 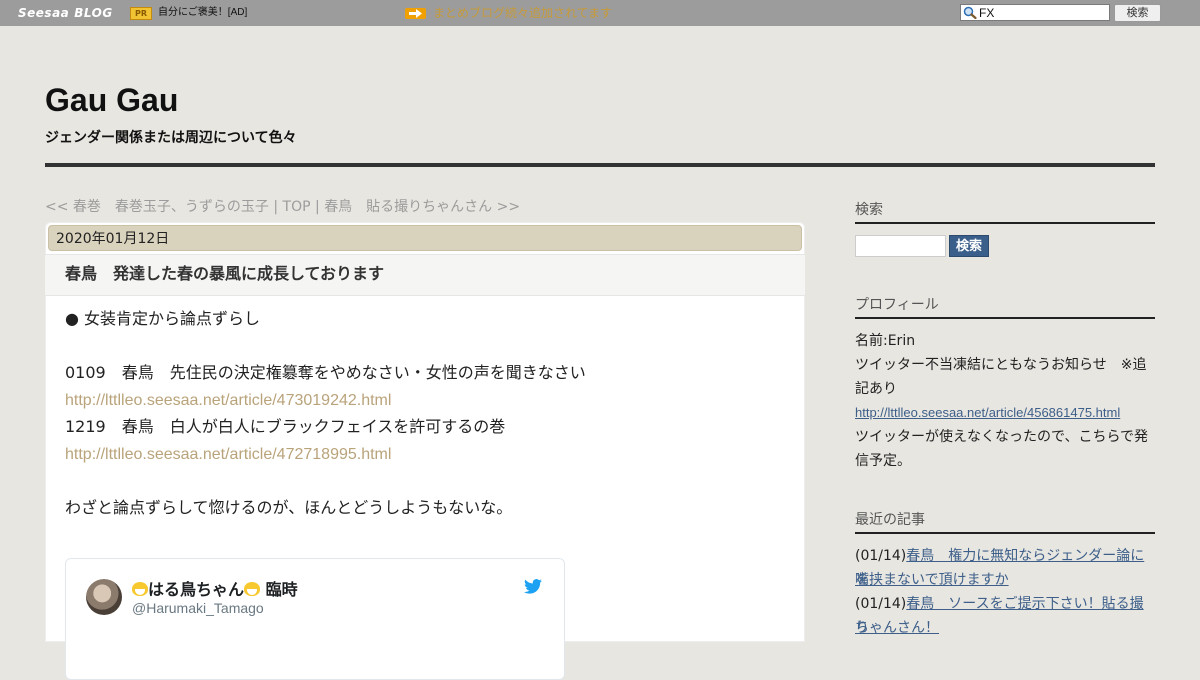 What do you see at coordinates (297, 207) in the screenshot?
I see `top-link: TOP` at bounding box center [297, 207].